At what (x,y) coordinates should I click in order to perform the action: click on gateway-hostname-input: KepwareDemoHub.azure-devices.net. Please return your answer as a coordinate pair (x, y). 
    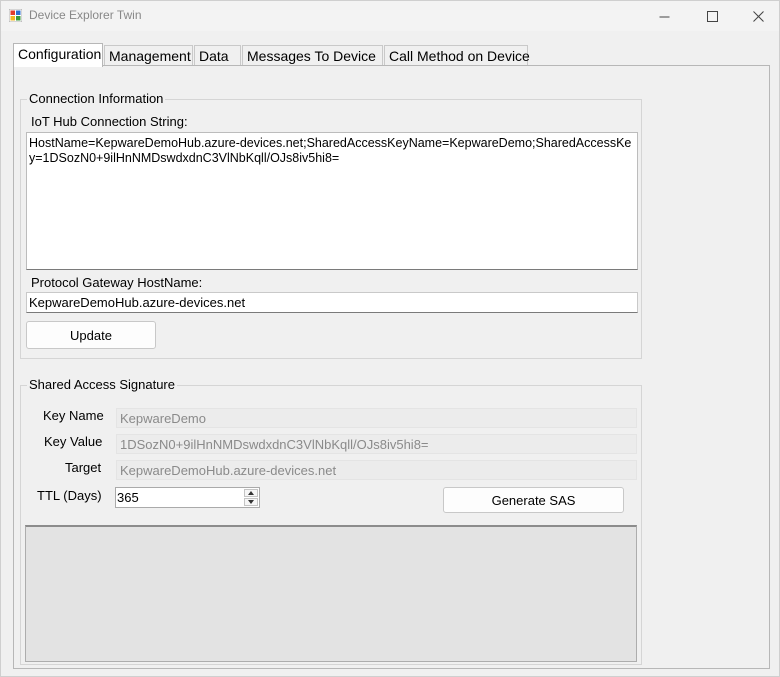
    Looking at the image, I should click on (332, 302).